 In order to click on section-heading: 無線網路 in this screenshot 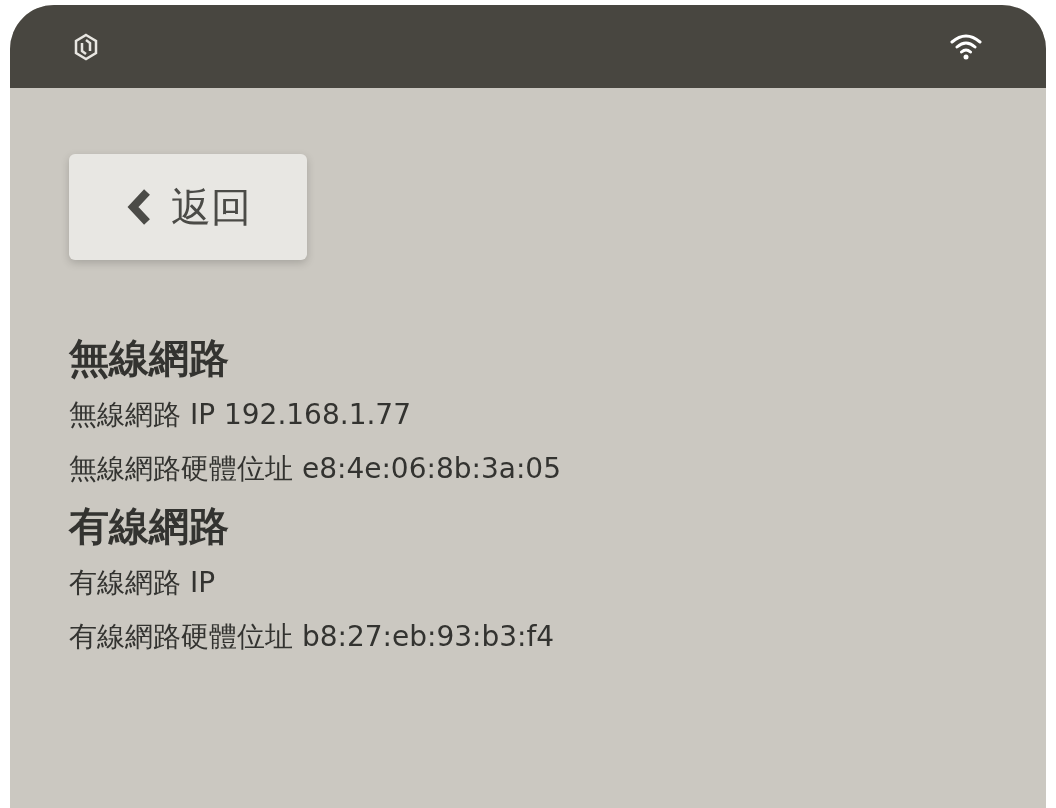, I will do `click(149, 358)`.